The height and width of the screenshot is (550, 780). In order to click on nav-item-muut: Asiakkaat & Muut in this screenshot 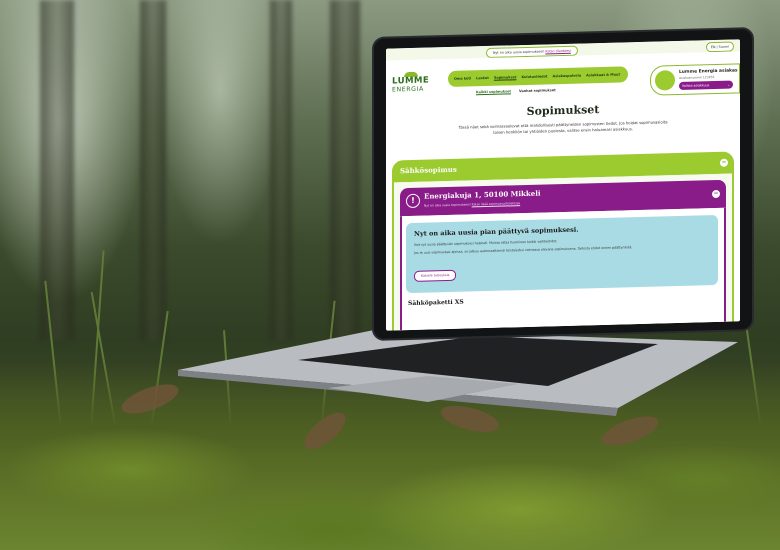, I will do `click(603, 75)`.